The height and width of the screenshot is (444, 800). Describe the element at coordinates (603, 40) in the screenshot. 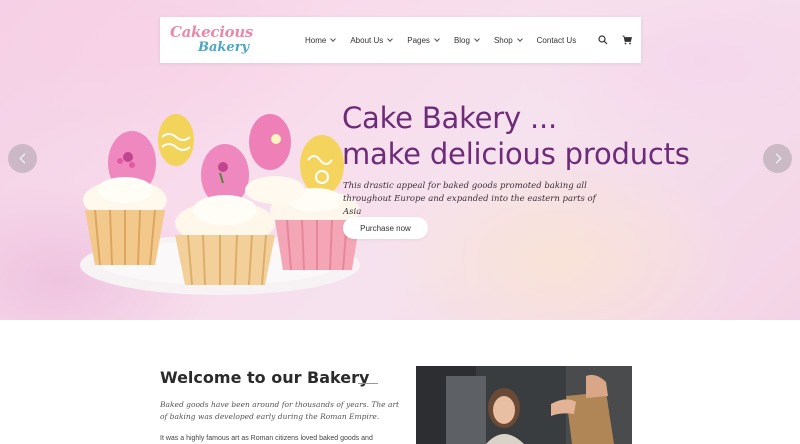

I see `search-icon` at that location.